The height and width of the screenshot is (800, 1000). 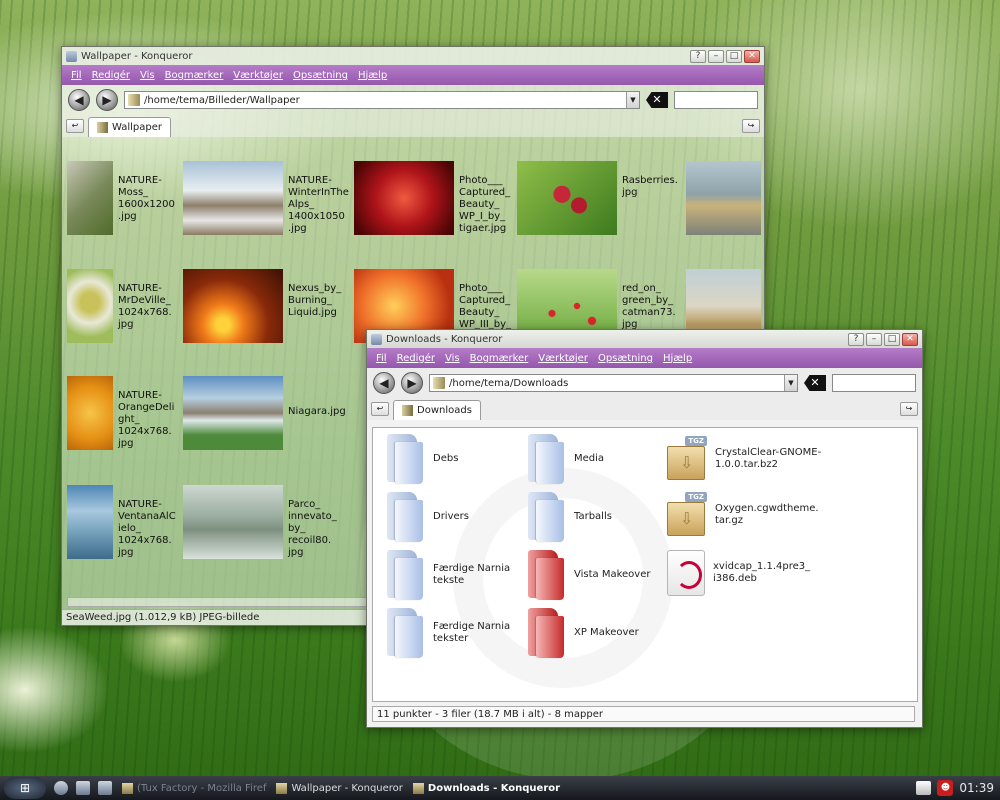 What do you see at coordinates (437, 410) in the screenshot?
I see `tab-downloads: Downloads` at bounding box center [437, 410].